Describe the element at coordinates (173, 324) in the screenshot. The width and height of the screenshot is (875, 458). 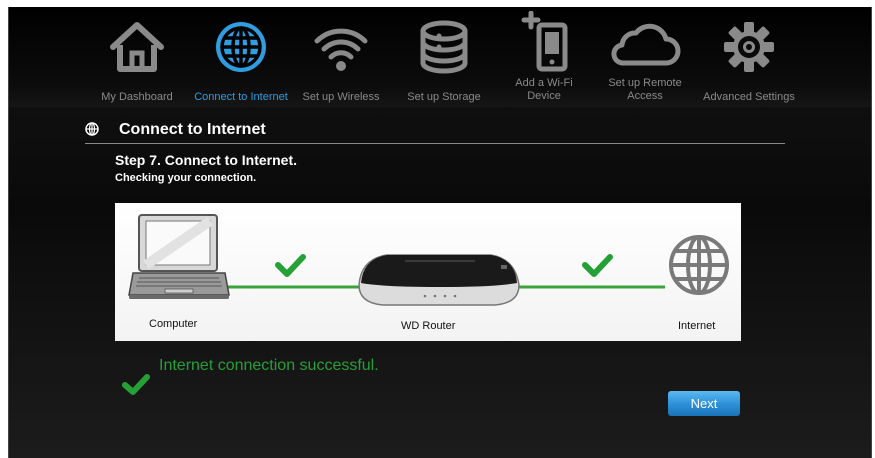
I see `computer-label: Computer` at that location.